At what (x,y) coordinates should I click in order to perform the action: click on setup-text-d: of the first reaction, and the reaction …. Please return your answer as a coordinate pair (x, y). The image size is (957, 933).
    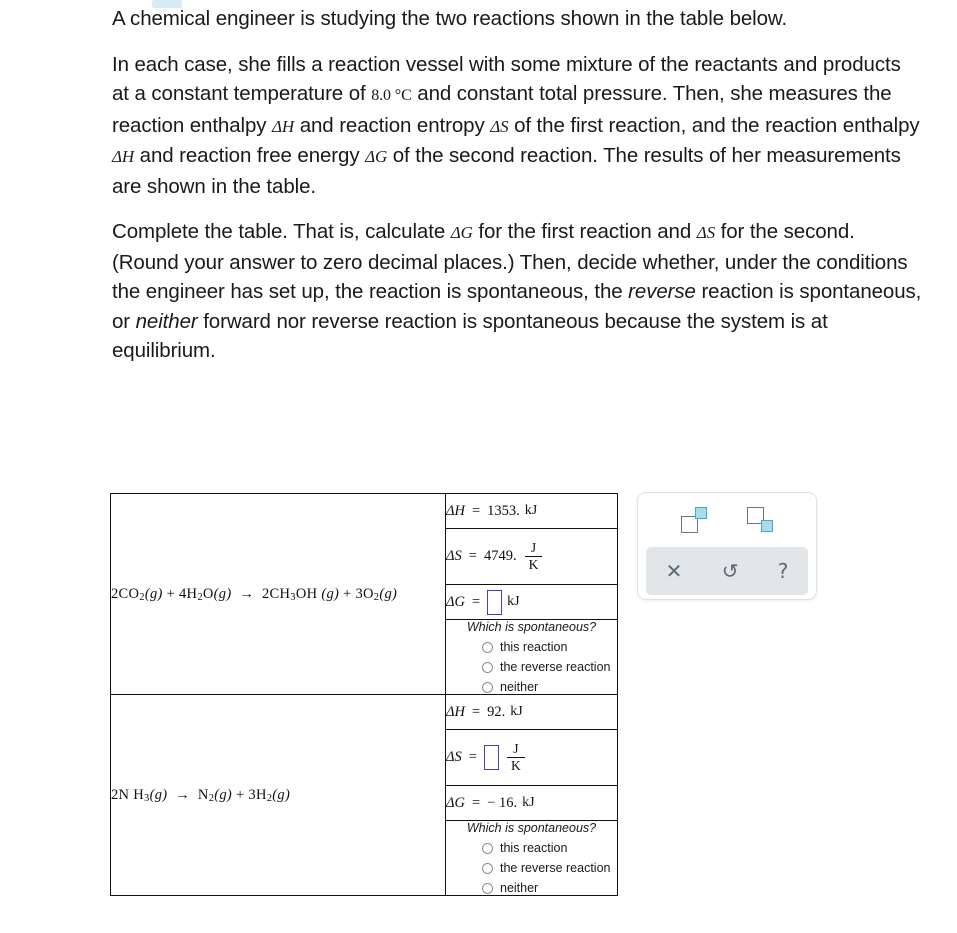
    Looking at the image, I should click on (714, 125).